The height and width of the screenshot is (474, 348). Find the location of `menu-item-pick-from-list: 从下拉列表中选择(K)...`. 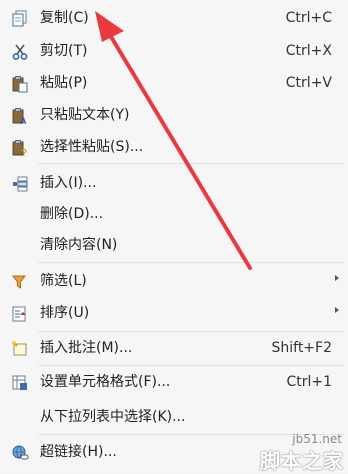

menu-item-pick-from-list: 从下拉列表中选择(K)... is located at coordinates (174, 417).